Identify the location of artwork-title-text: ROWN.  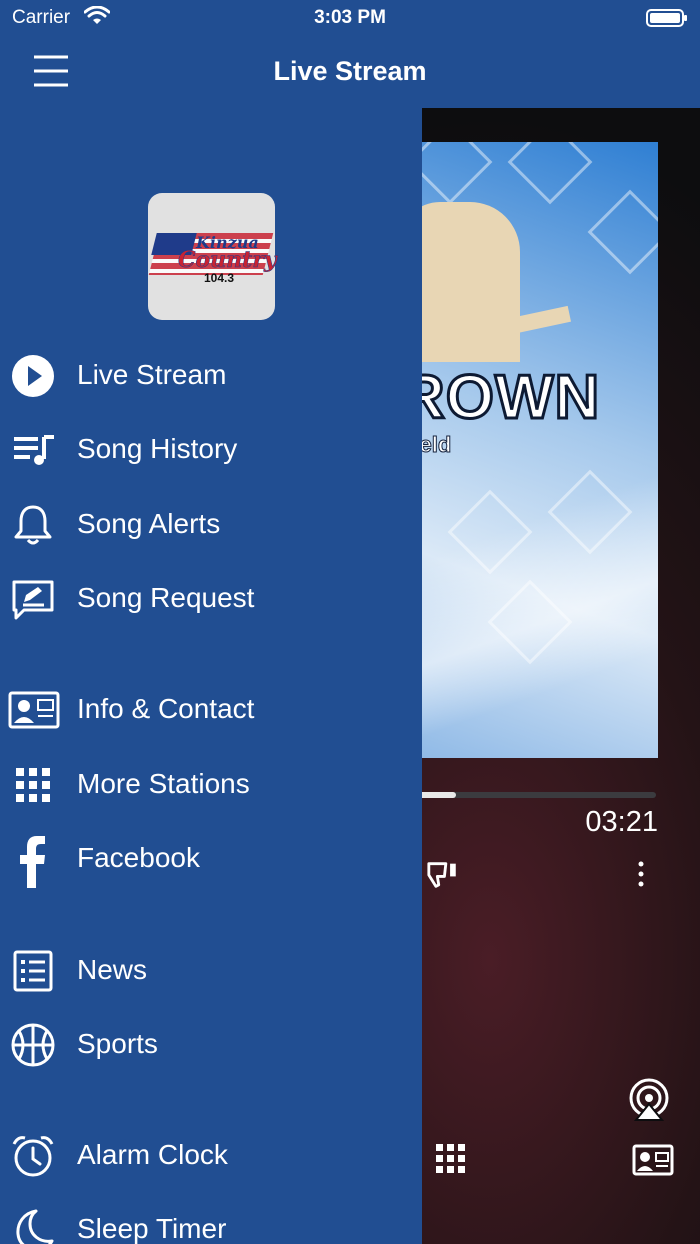
(500, 398).